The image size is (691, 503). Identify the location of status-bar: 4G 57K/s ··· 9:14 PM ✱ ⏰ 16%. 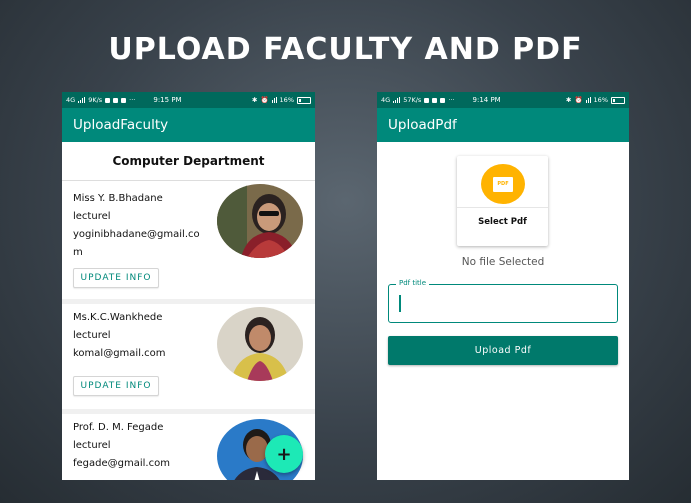
(503, 100).